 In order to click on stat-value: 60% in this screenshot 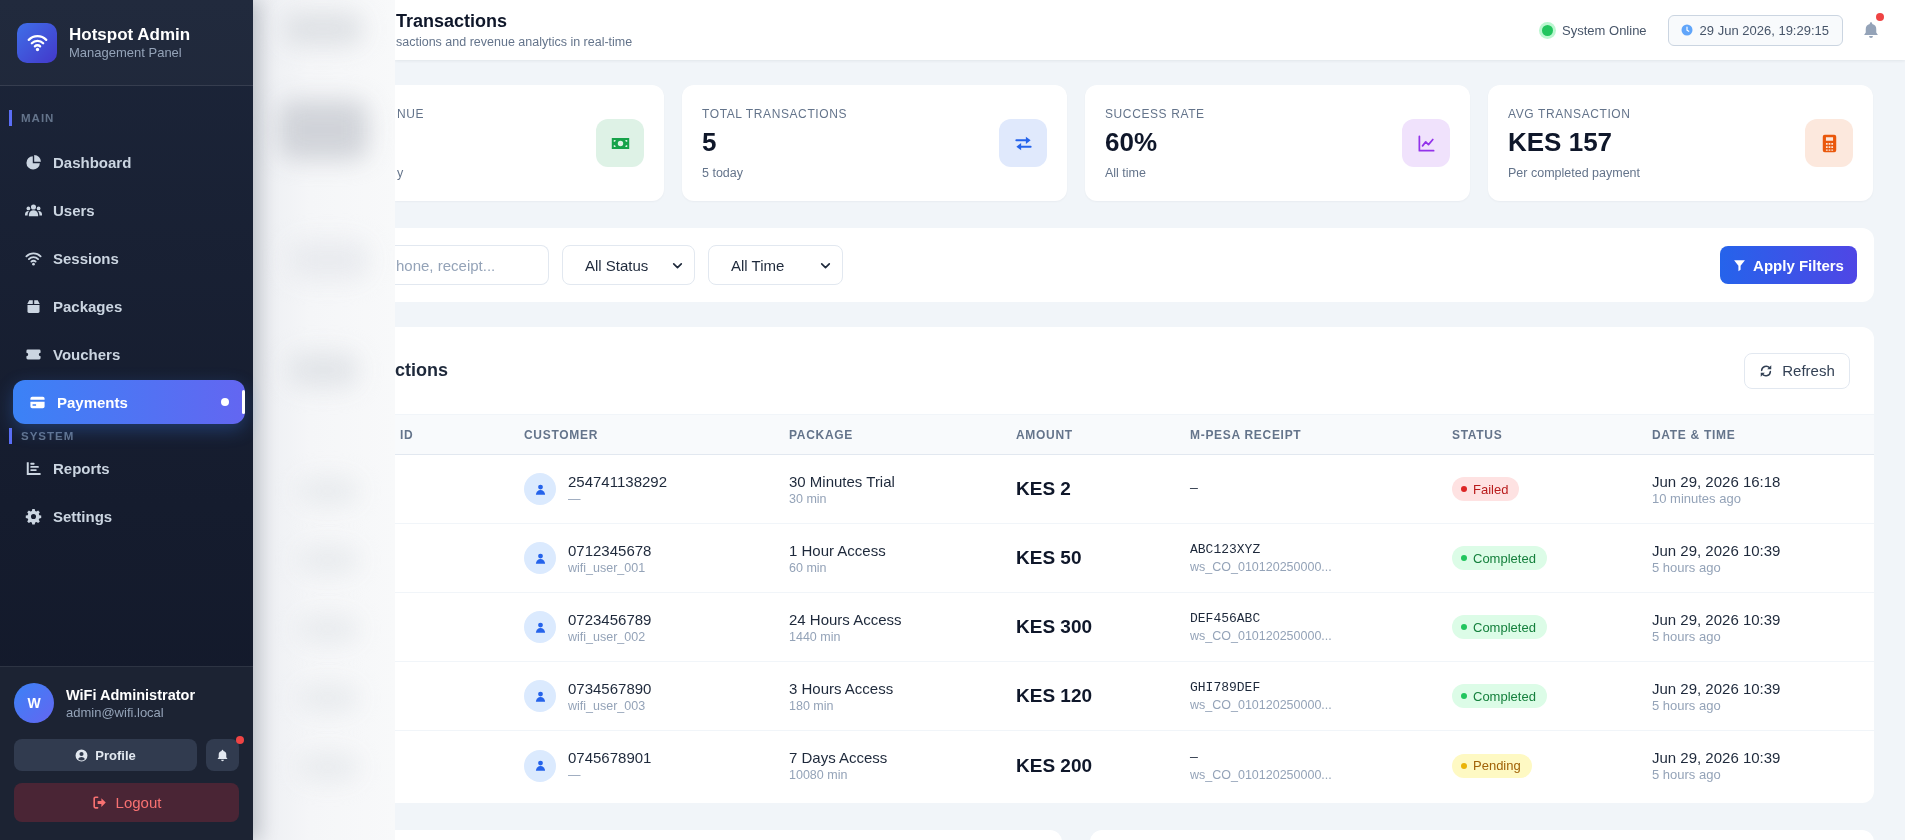, I will do `click(1132, 141)`.